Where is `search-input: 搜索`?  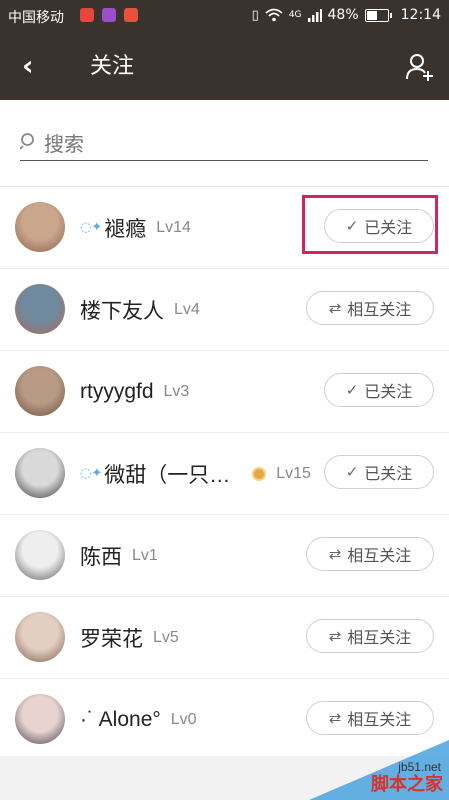 search-input: 搜索 is located at coordinates (224, 142).